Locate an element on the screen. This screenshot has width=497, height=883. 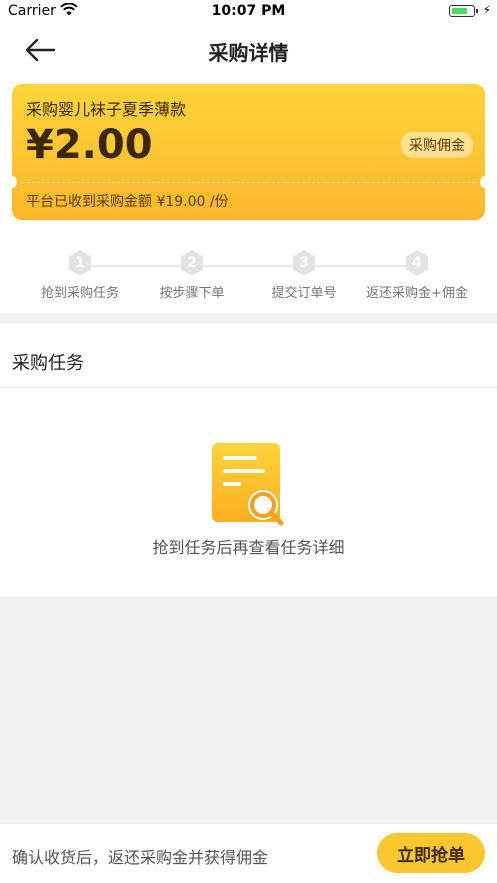
step-label: 抢到采购任务 is located at coordinates (79, 293).